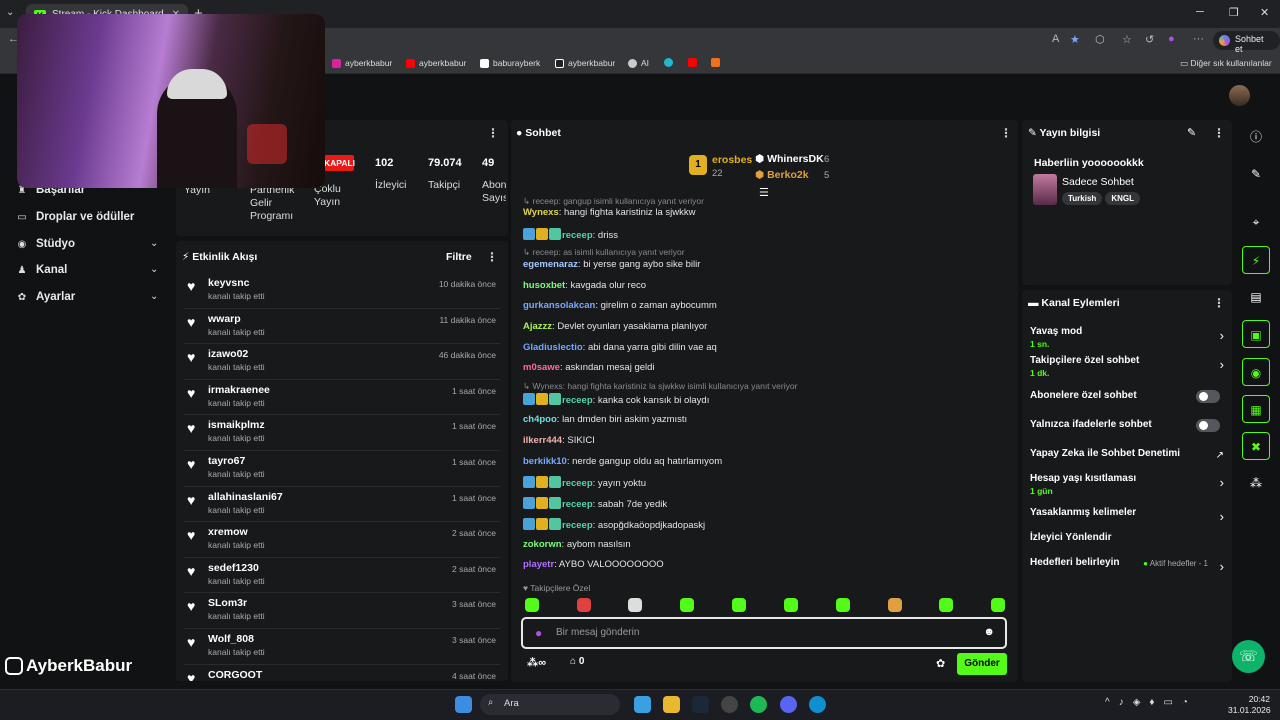 This screenshot has width=1280, height=720. What do you see at coordinates (1128, 515) in the screenshot?
I see `channel-action-row: Yasaklanmış kelimeler ›` at bounding box center [1128, 515].